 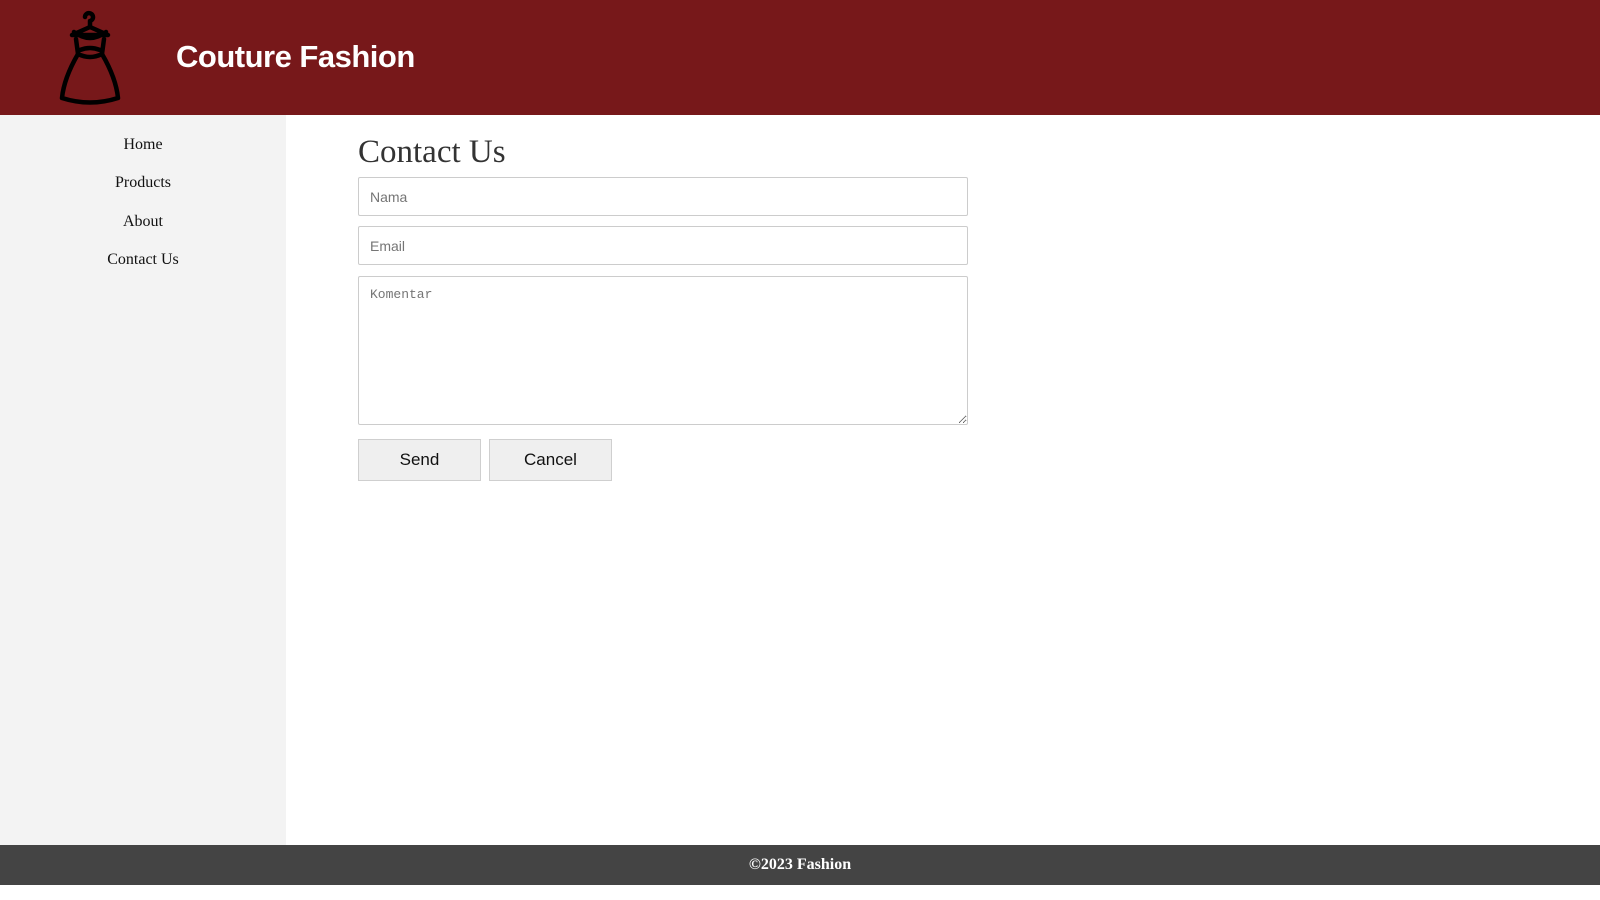 I want to click on site-header: Couture Fashion, so click(x=800, y=57).